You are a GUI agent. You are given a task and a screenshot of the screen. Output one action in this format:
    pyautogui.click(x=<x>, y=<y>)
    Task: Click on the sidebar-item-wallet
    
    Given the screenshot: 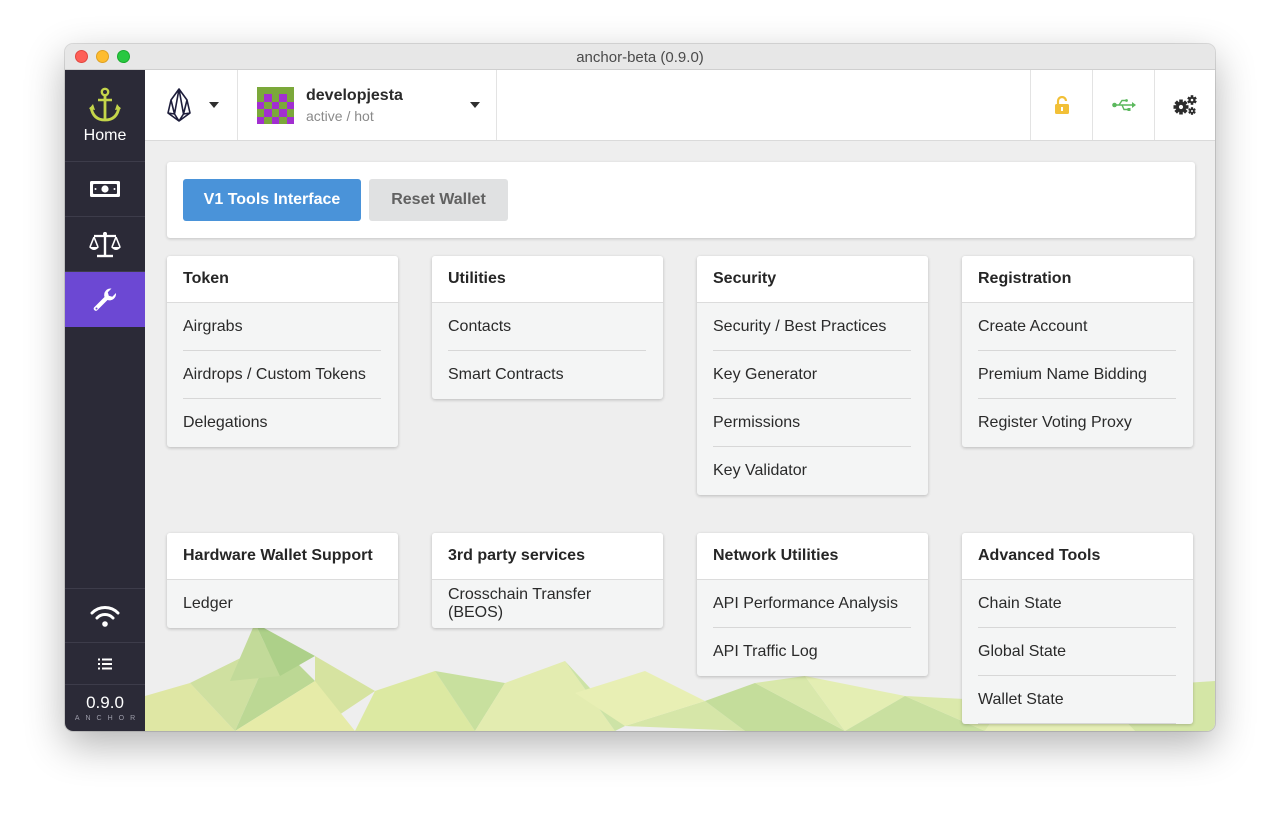 What is the action you would take?
    pyautogui.click(x=105, y=189)
    